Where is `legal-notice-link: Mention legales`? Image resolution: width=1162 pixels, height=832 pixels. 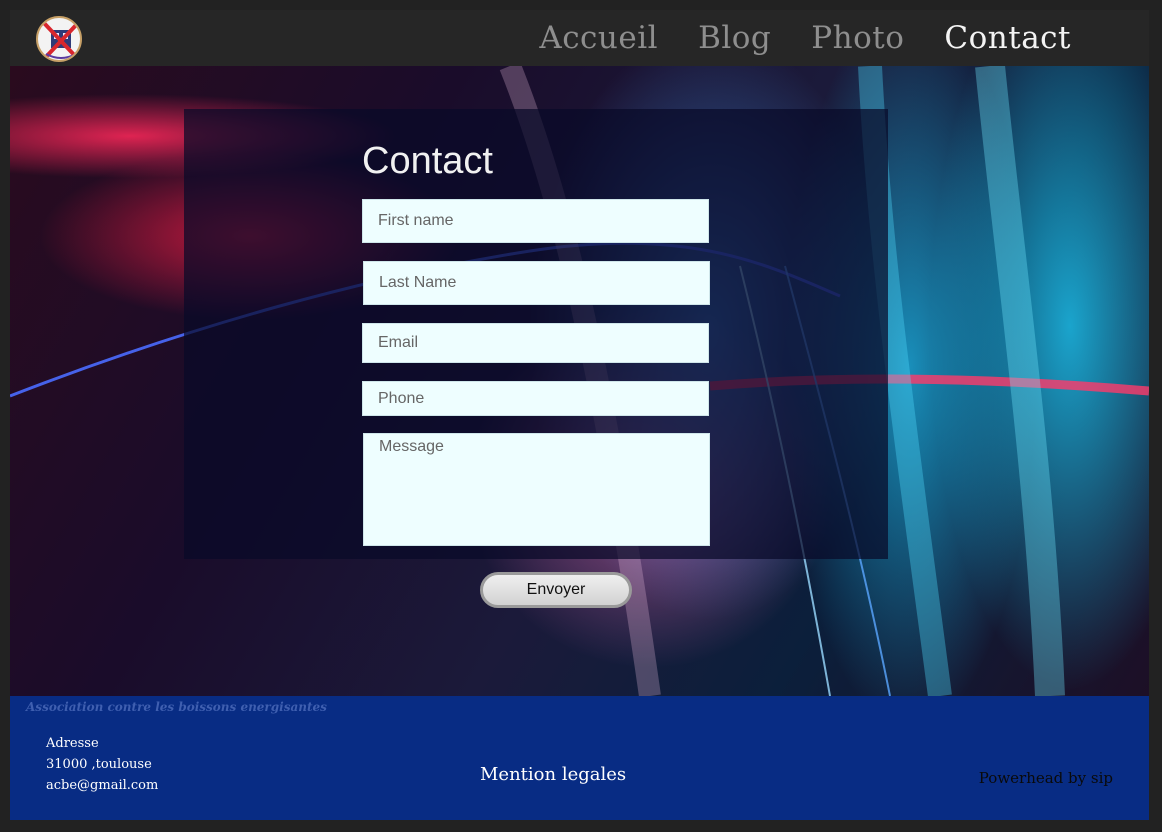
legal-notice-link: Mention legales is located at coordinates (553, 774).